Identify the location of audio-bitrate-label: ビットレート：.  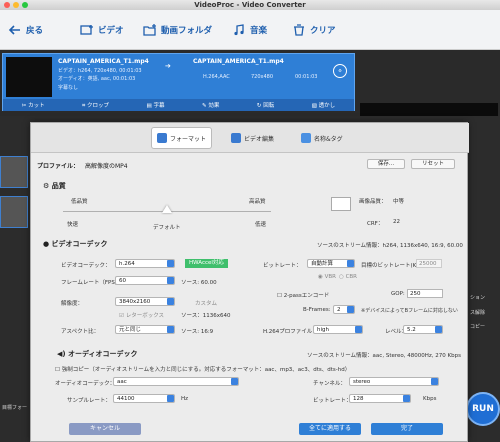
(332, 401).